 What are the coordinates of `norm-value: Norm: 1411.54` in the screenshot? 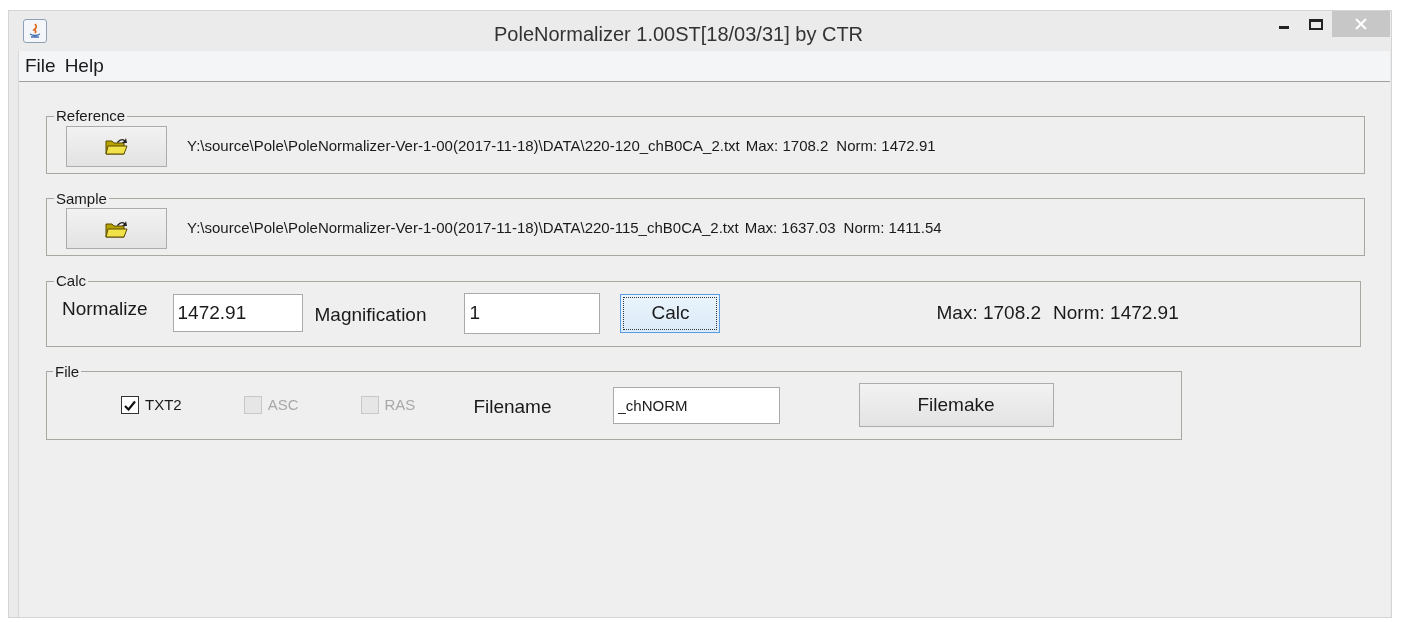 It's located at (892, 228).